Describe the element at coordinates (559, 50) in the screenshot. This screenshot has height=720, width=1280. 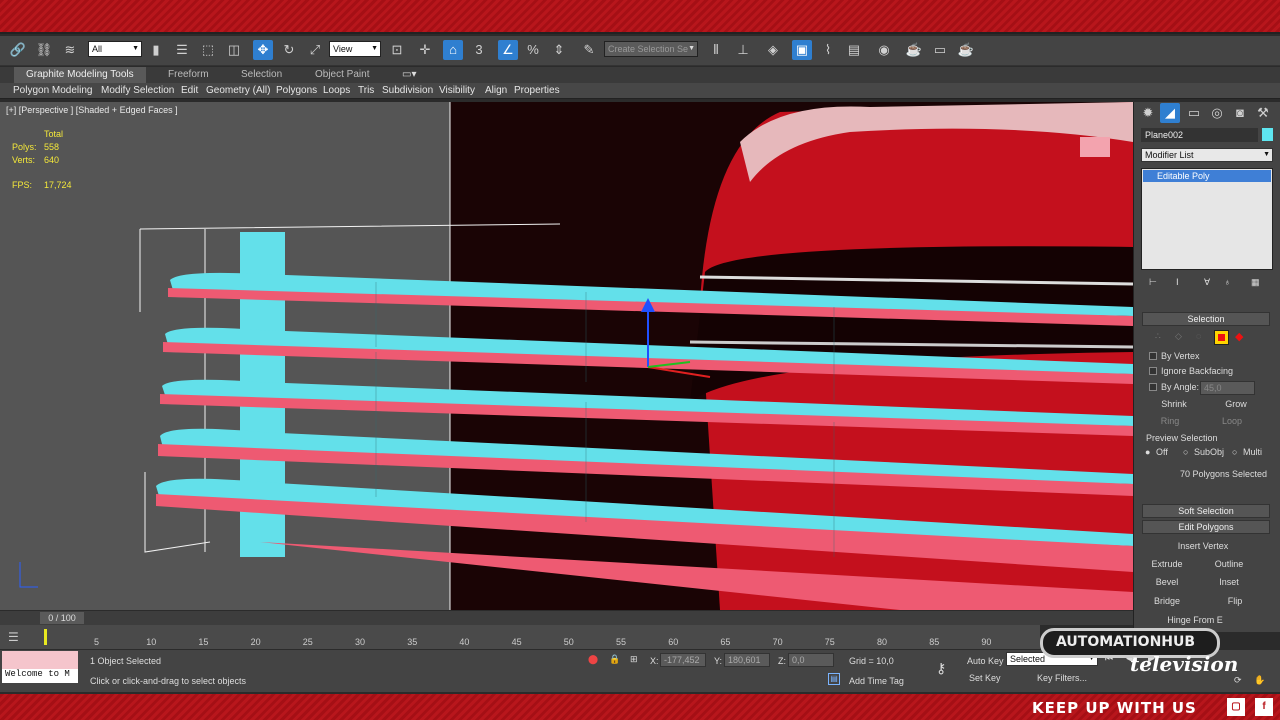
I see `spinner-snap-icon: ⇕` at that location.